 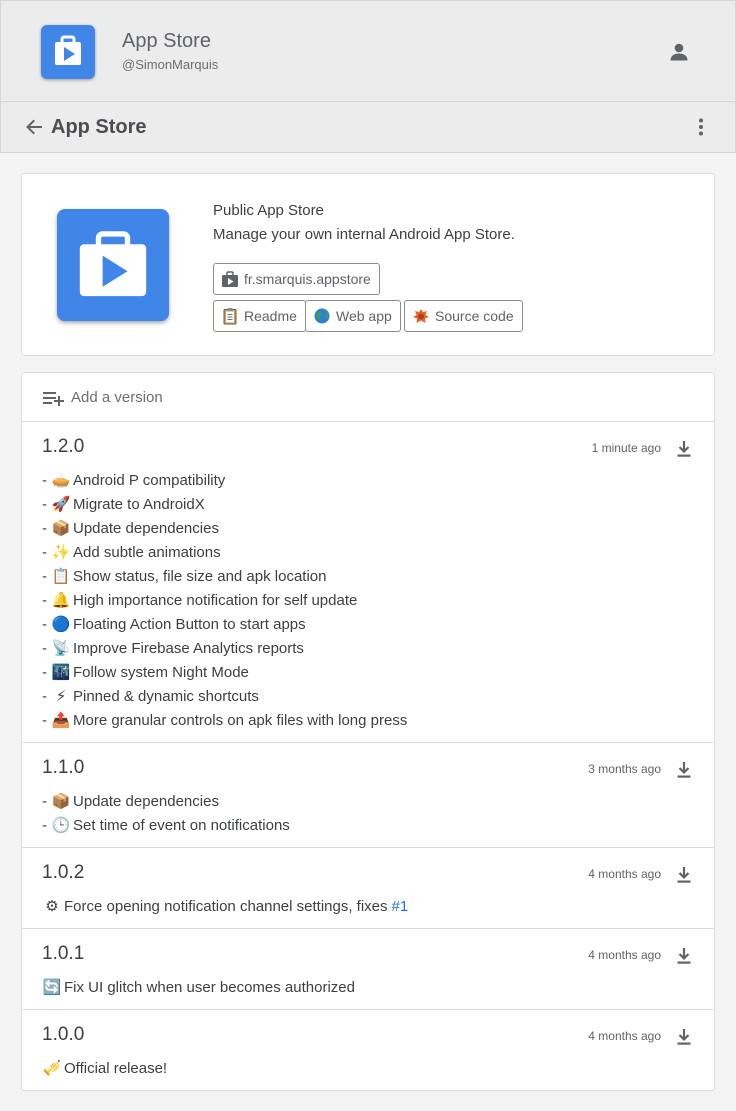 I want to click on note-text: Improve Firebase Analytics reports, so click(x=188, y=648).